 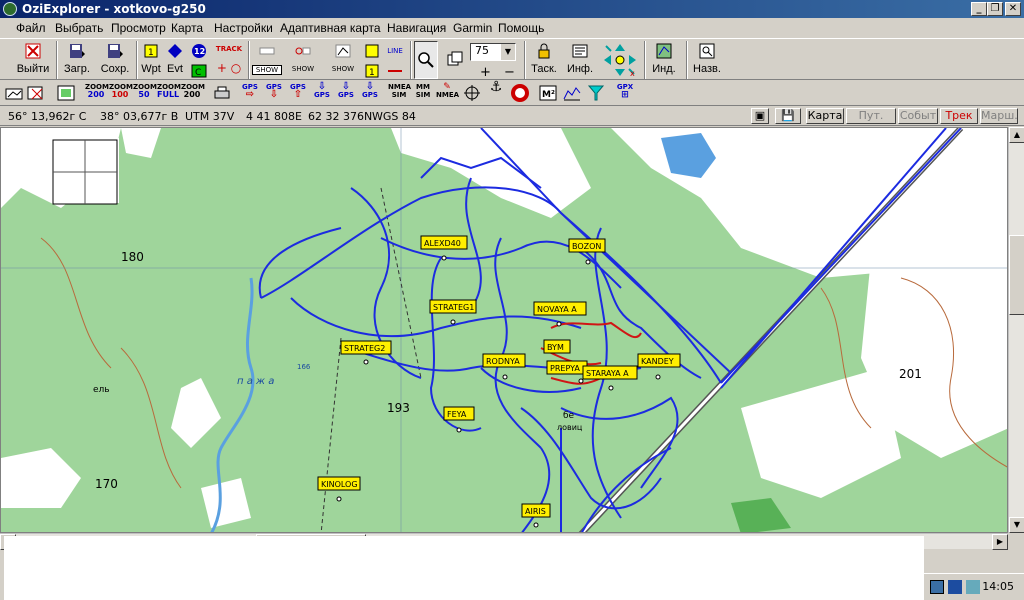 I want to click on show-track-button: SHOW, so click(x=267, y=60).